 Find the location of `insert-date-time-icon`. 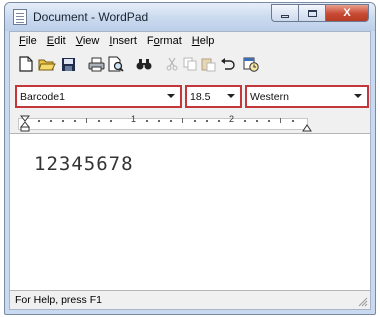

insert-date-time-icon is located at coordinates (251, 64).